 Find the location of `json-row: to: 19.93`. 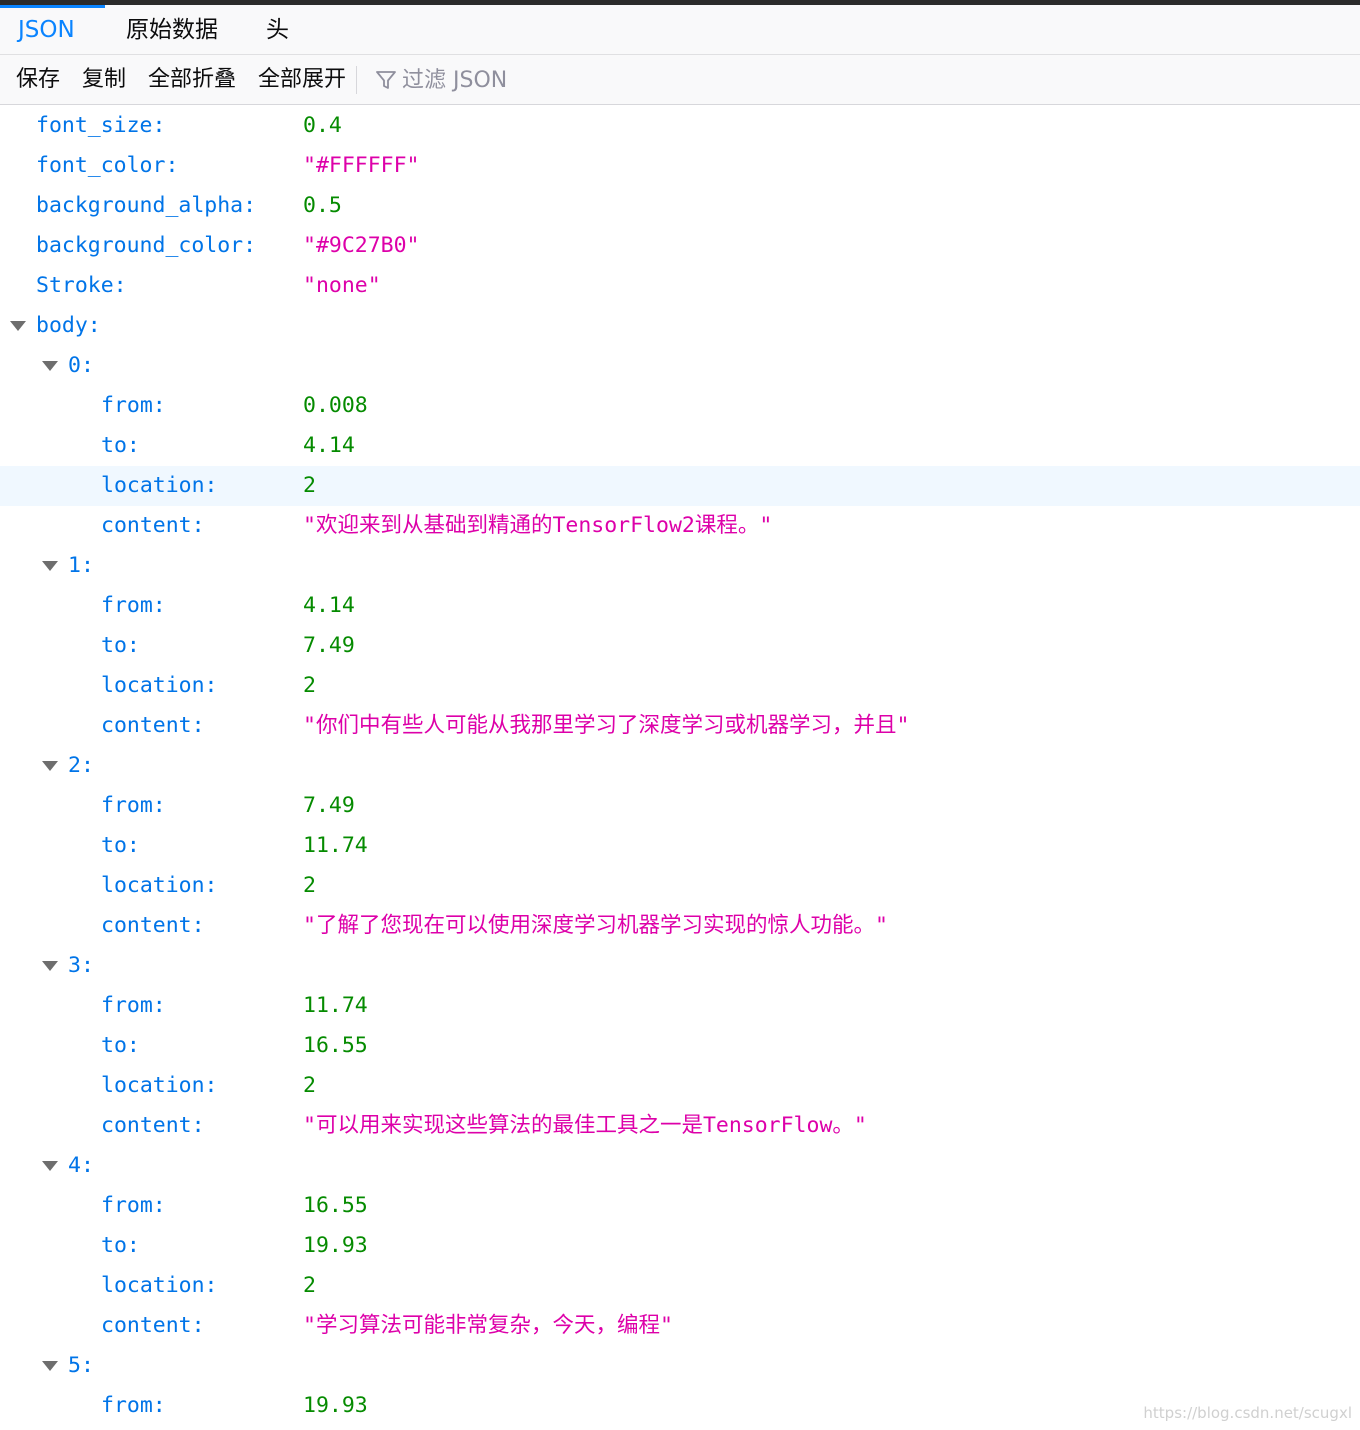

json-row: to: 19.93 is located at coordinates (680, 1246).